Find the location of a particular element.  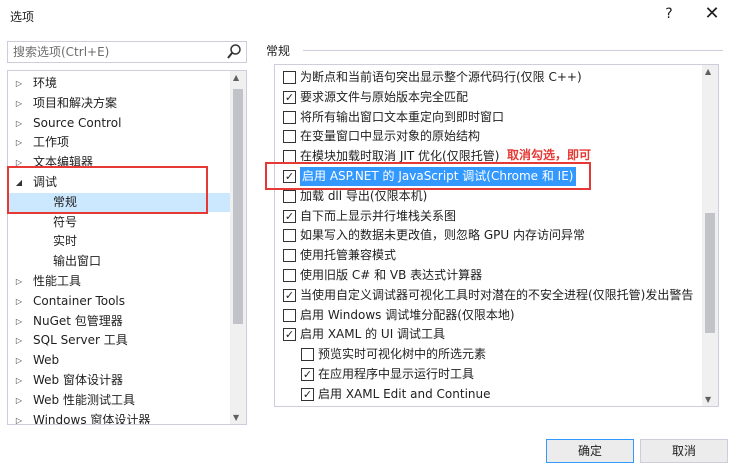

tree-item-label: Web 性能测试工具 is located at coordinates (84, 399).